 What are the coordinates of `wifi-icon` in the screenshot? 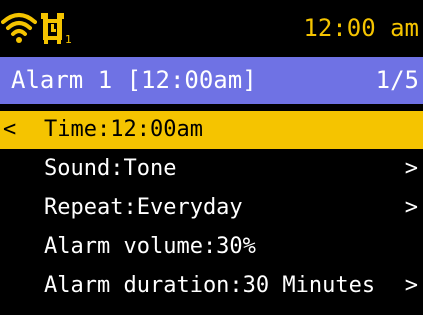 It's located at (19, 28).